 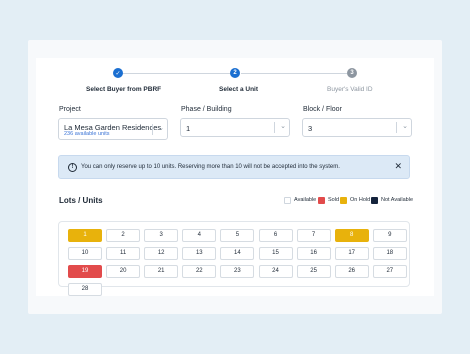 I want to click on unit-tile-17: 17, so click(x=351, y=253).